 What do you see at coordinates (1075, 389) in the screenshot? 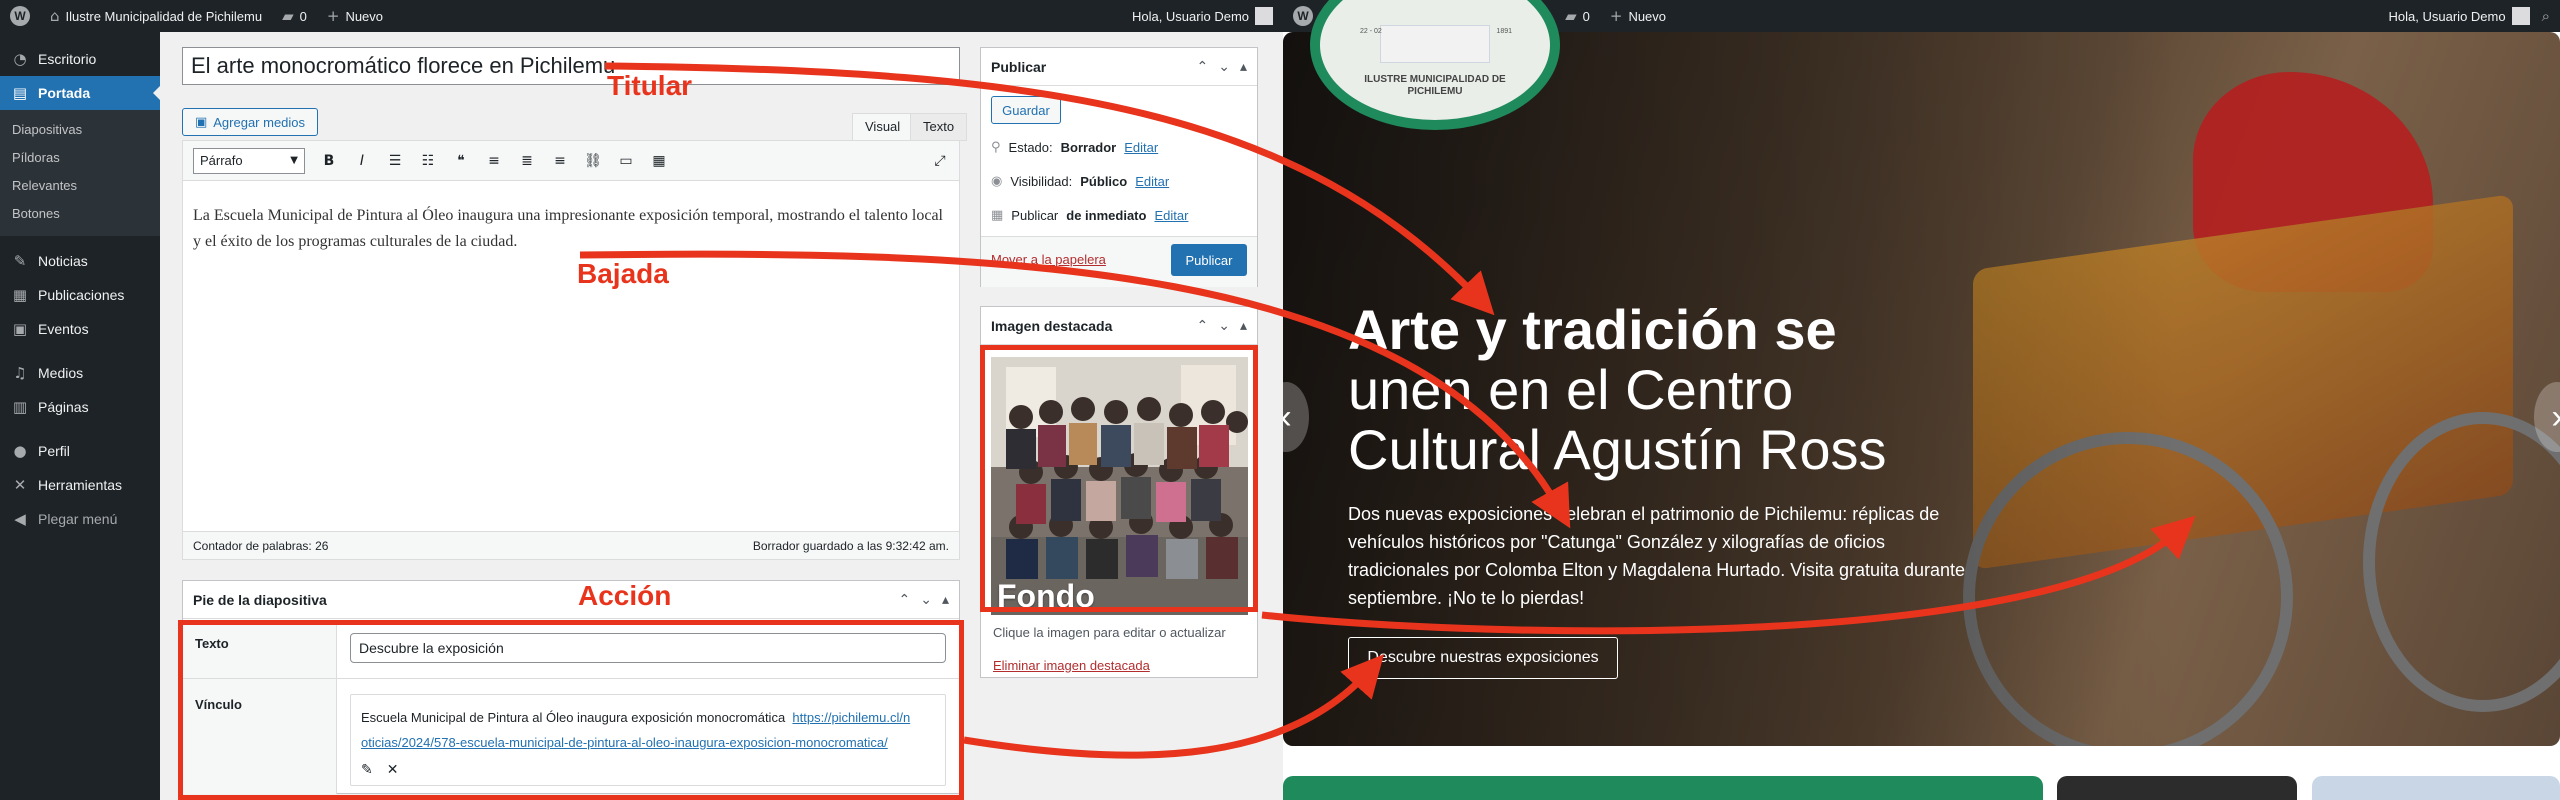
I see `arrow-bajada` at bounding box center [1075, 389].